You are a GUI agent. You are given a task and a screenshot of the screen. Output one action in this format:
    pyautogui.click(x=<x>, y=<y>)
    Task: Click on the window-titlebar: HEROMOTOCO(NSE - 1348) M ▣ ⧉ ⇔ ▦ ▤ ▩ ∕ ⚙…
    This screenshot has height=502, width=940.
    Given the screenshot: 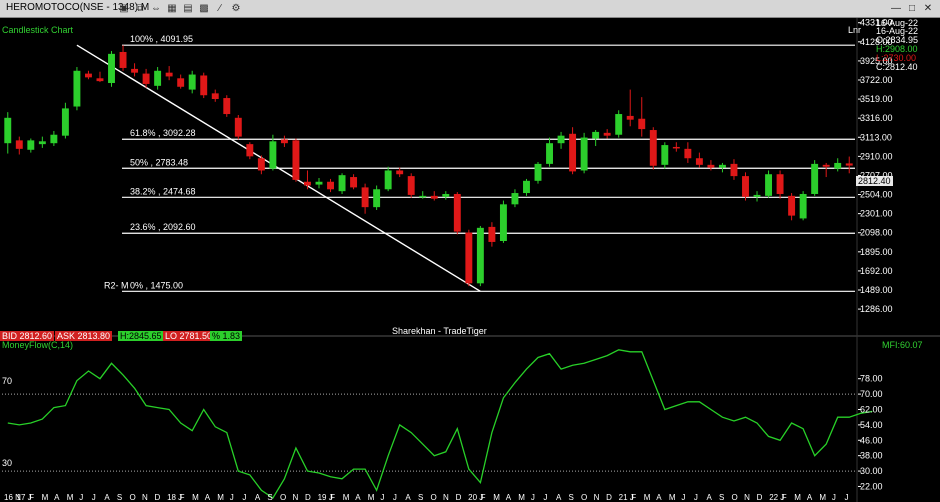 What is the action you would take?
    pyautogui.click(x=470, y=9)
    